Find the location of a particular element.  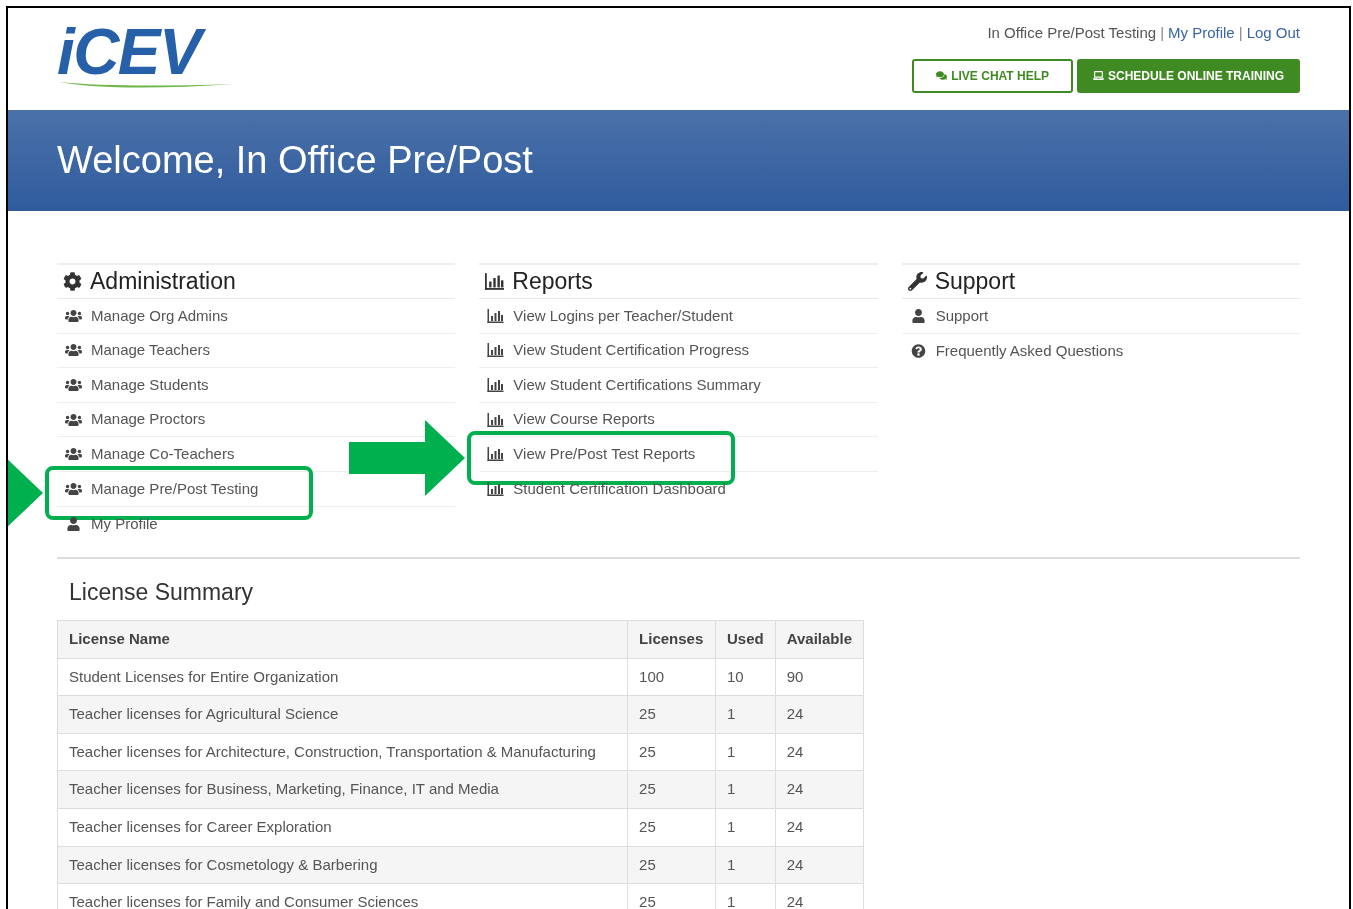

laptop-icon is located at coordinates (1098, 75).